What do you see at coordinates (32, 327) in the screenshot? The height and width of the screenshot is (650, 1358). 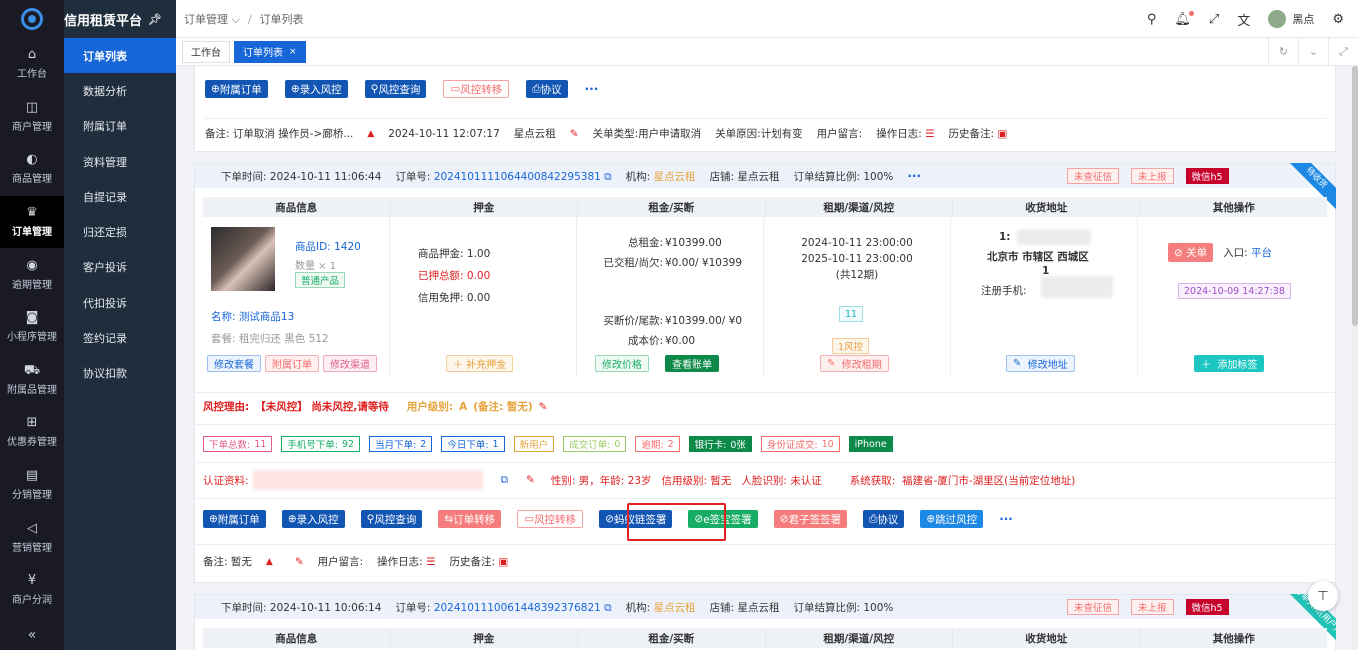 I see `nav-item-5: ◙ 小程序管理` at bounding box center [32, 327].